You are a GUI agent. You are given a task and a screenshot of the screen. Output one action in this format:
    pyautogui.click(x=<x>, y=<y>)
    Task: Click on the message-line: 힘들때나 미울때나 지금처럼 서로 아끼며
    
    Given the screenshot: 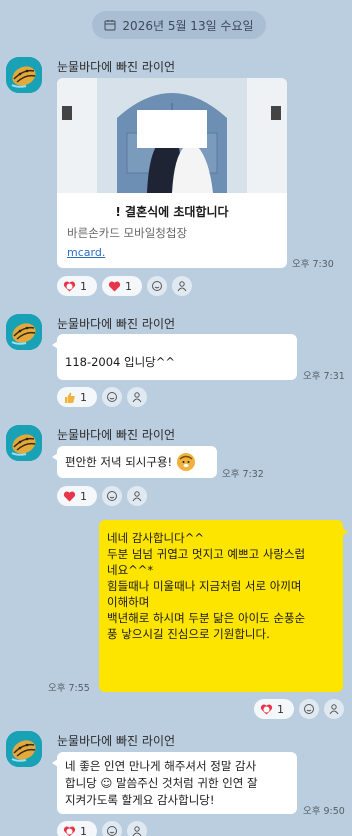 What is the action you would take?
    pyautogui.click(x=204, y=586)
    